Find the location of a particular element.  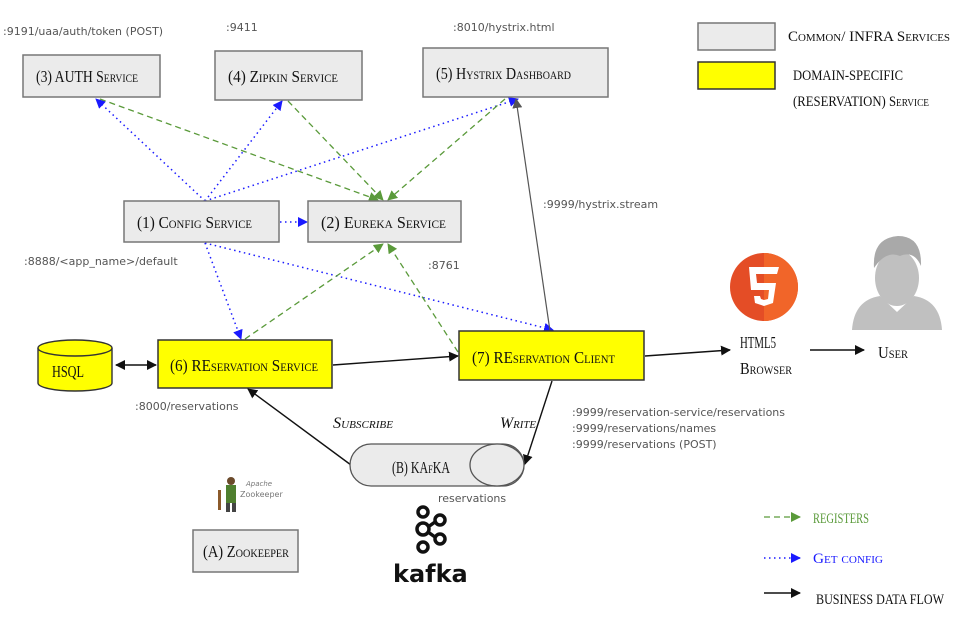

zipkin-service-node: (4) Zipkin Service is located at coordinates (288, 75).